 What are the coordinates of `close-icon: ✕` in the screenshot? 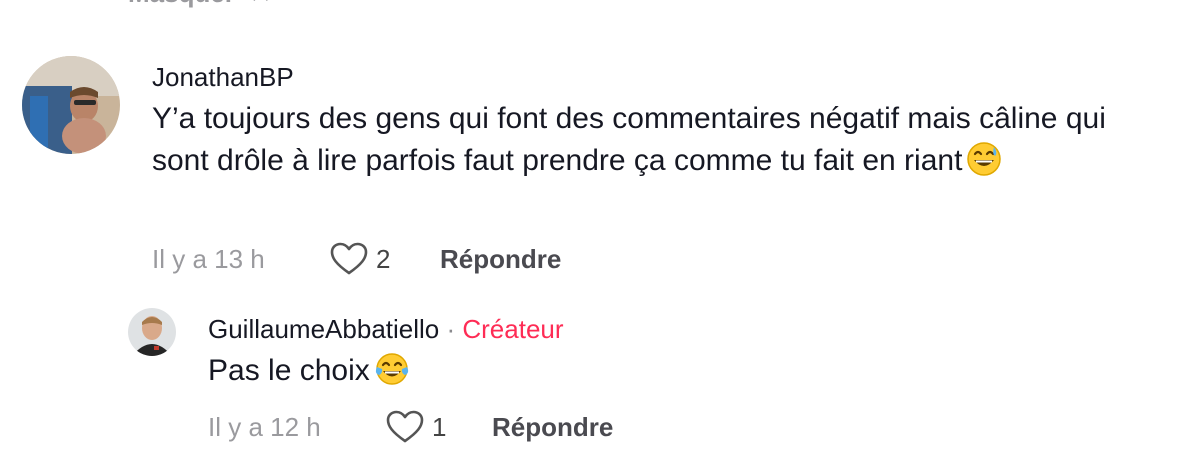 It's located at (260, 4).